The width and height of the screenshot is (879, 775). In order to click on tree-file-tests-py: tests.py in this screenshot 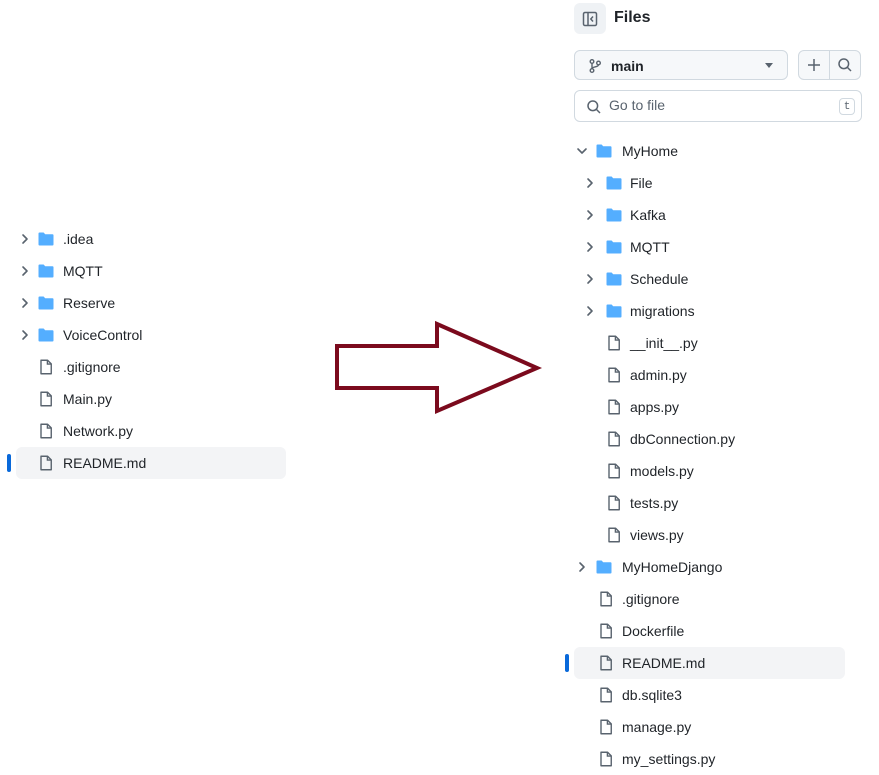, I will do `click(709, 503)`.